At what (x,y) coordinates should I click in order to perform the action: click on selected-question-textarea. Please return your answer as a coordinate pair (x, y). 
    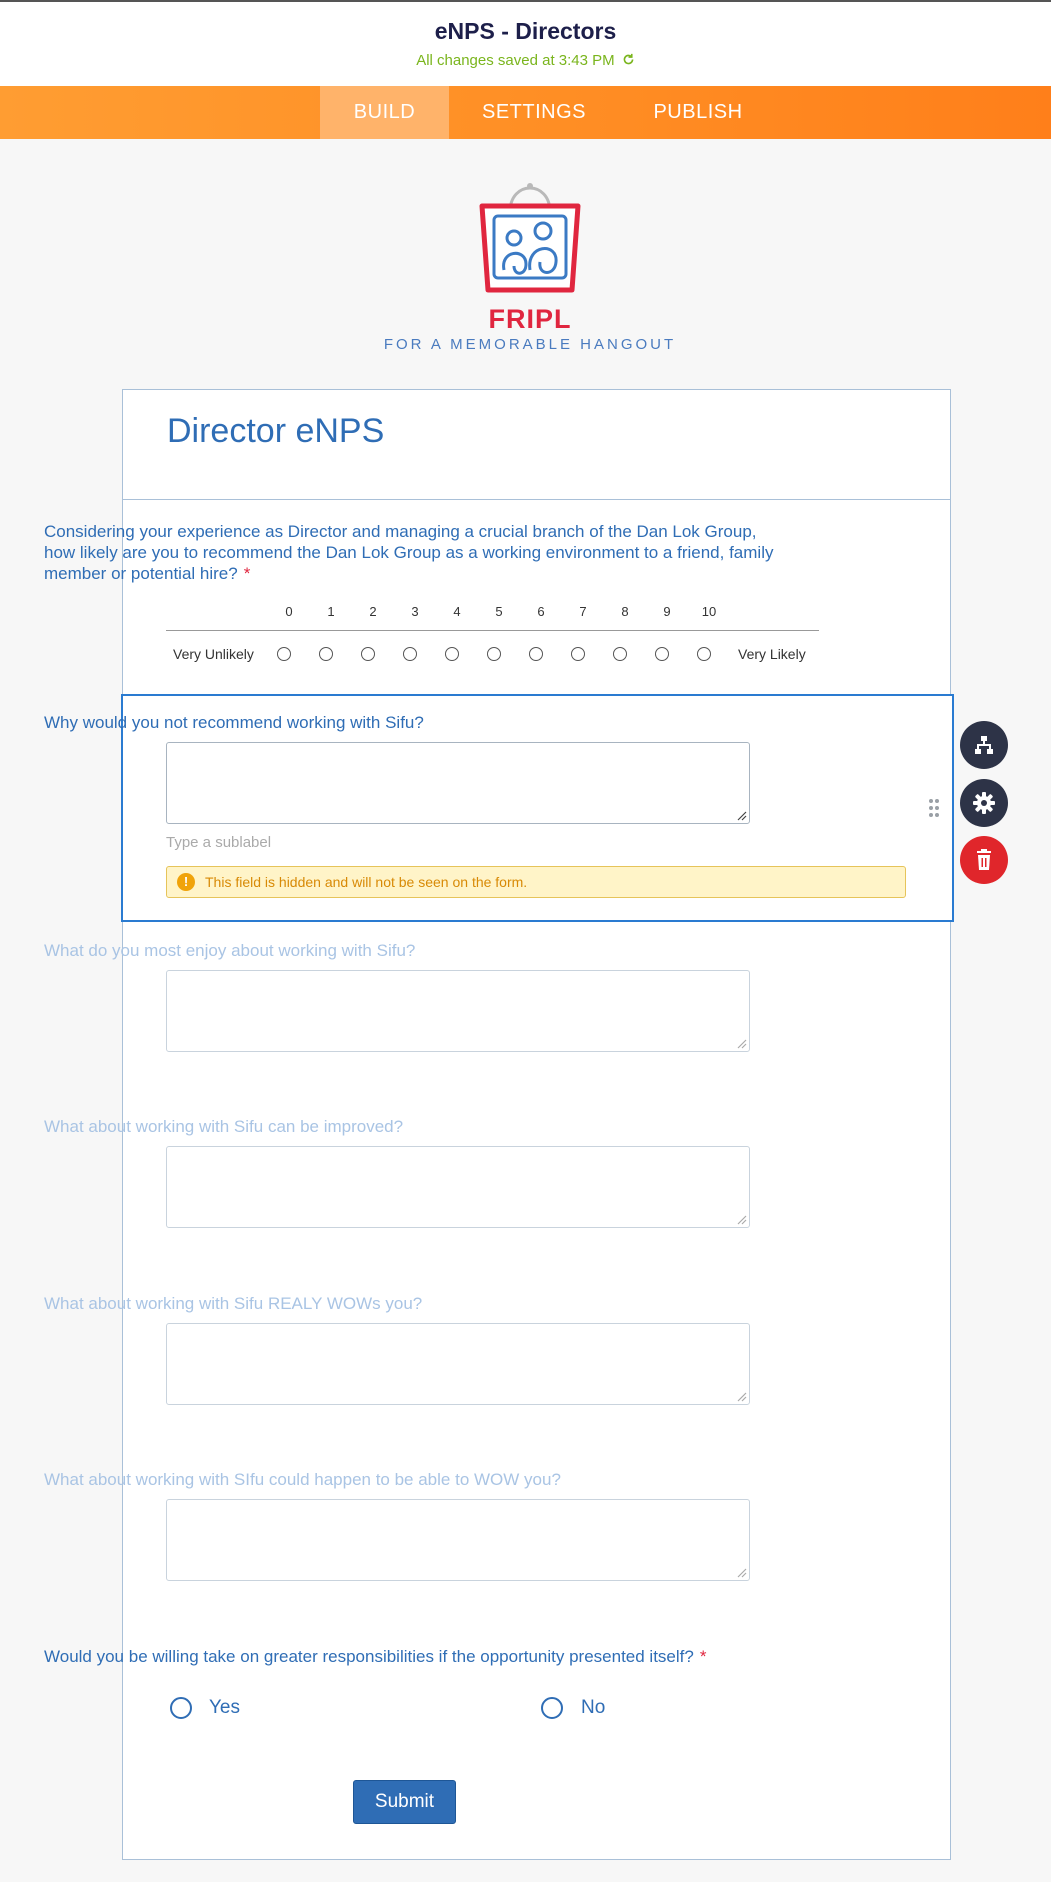
    Looking at the image, I should click on (458, 783).